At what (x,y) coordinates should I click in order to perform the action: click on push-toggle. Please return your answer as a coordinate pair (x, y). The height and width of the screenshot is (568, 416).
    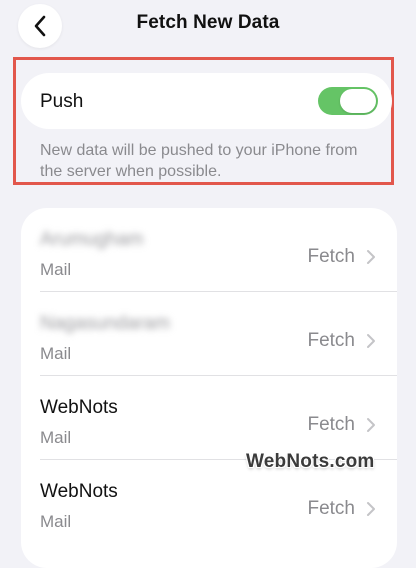
    Looking at the image, I should click on (348, 101).